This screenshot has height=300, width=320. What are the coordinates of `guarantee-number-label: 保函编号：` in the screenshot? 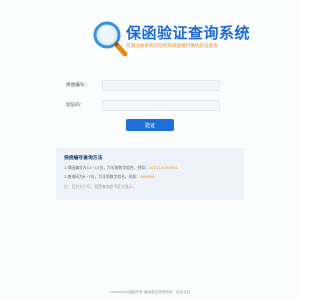 It's located at (77, 85).